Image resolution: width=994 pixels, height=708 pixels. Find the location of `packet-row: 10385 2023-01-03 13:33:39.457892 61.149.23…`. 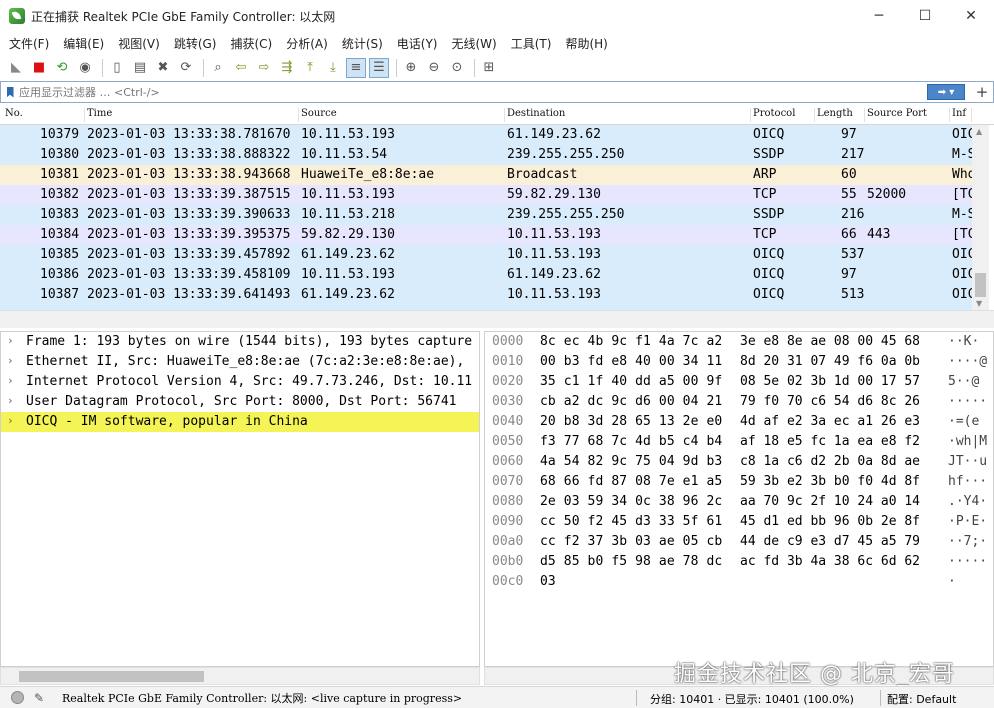

packet-row: 10385 2023-01-03 13:33:39.457892 61.149.23… is located at coordinates (487, 255).